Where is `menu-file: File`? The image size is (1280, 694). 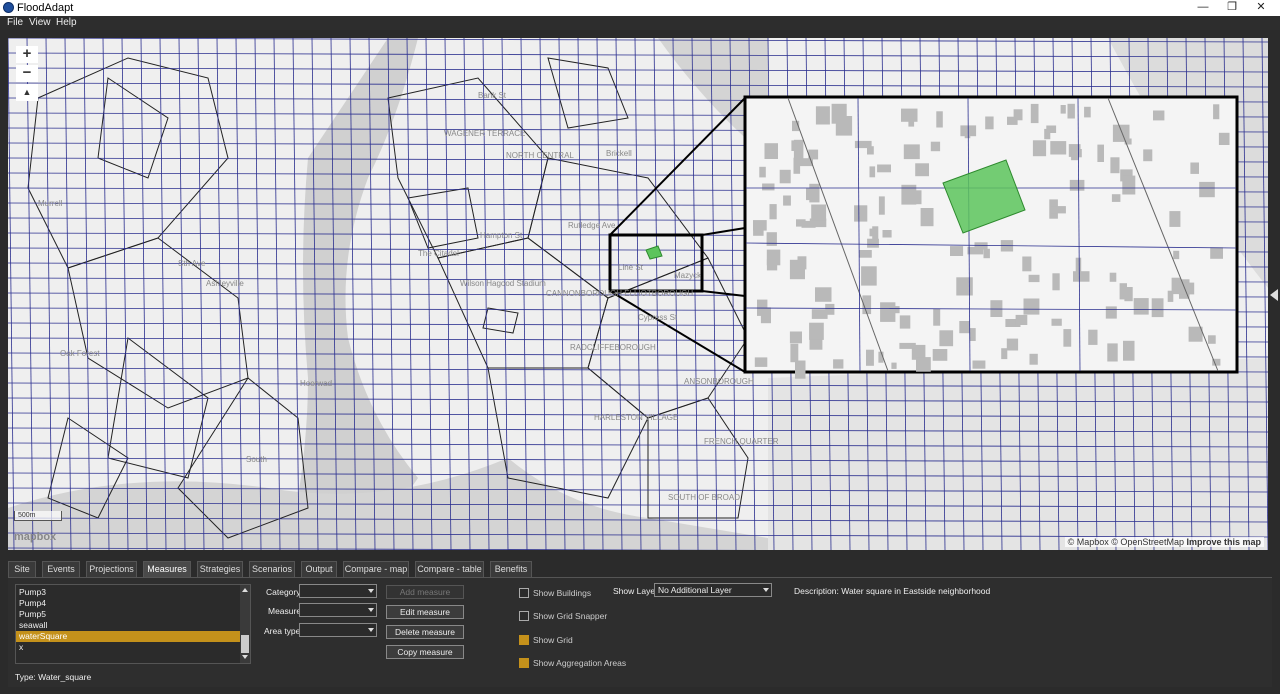
menu-file: File is located at coordinates (15, 22).